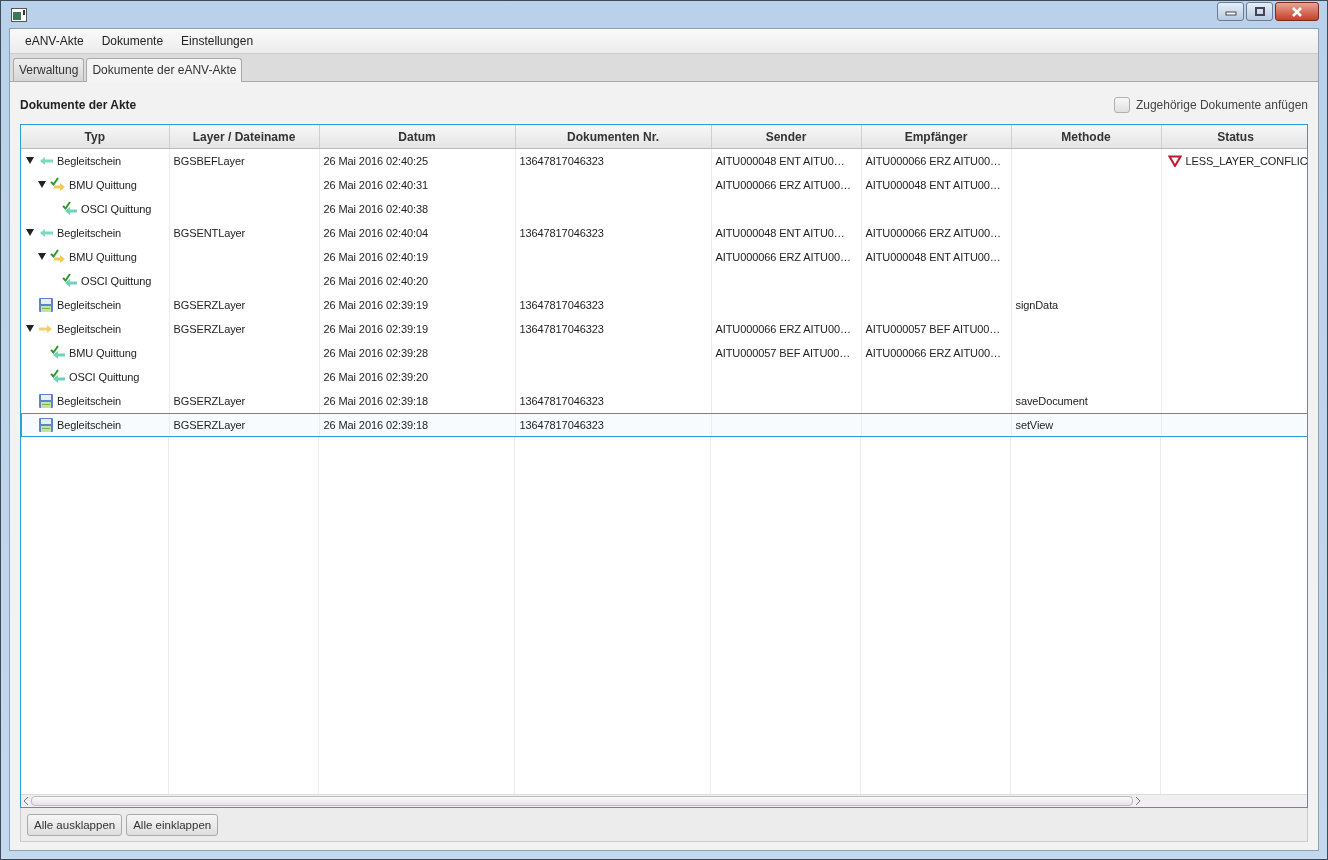  What do you see at coordinates (26, 801) in the screenshot?
I see `scroll-left-icon` at bounding box center [26, 801].